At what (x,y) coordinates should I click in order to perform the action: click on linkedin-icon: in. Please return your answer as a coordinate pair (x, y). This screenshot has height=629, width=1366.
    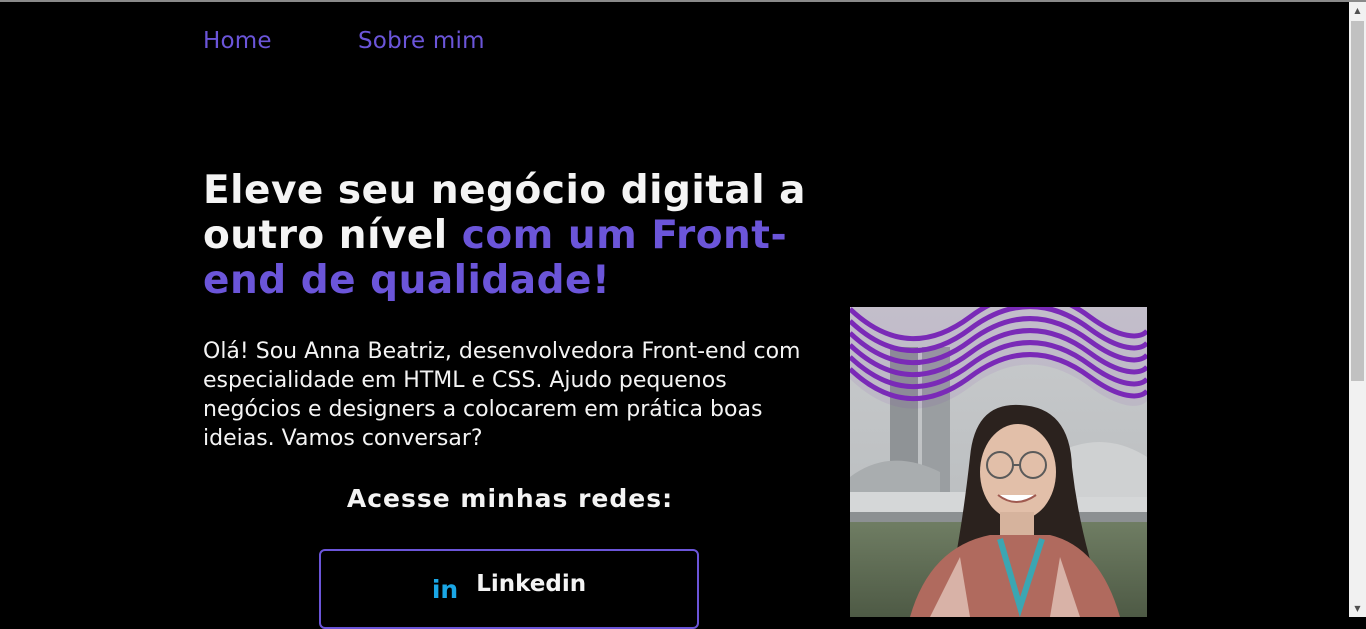
    Looking at the image, I should click on (445, 589).